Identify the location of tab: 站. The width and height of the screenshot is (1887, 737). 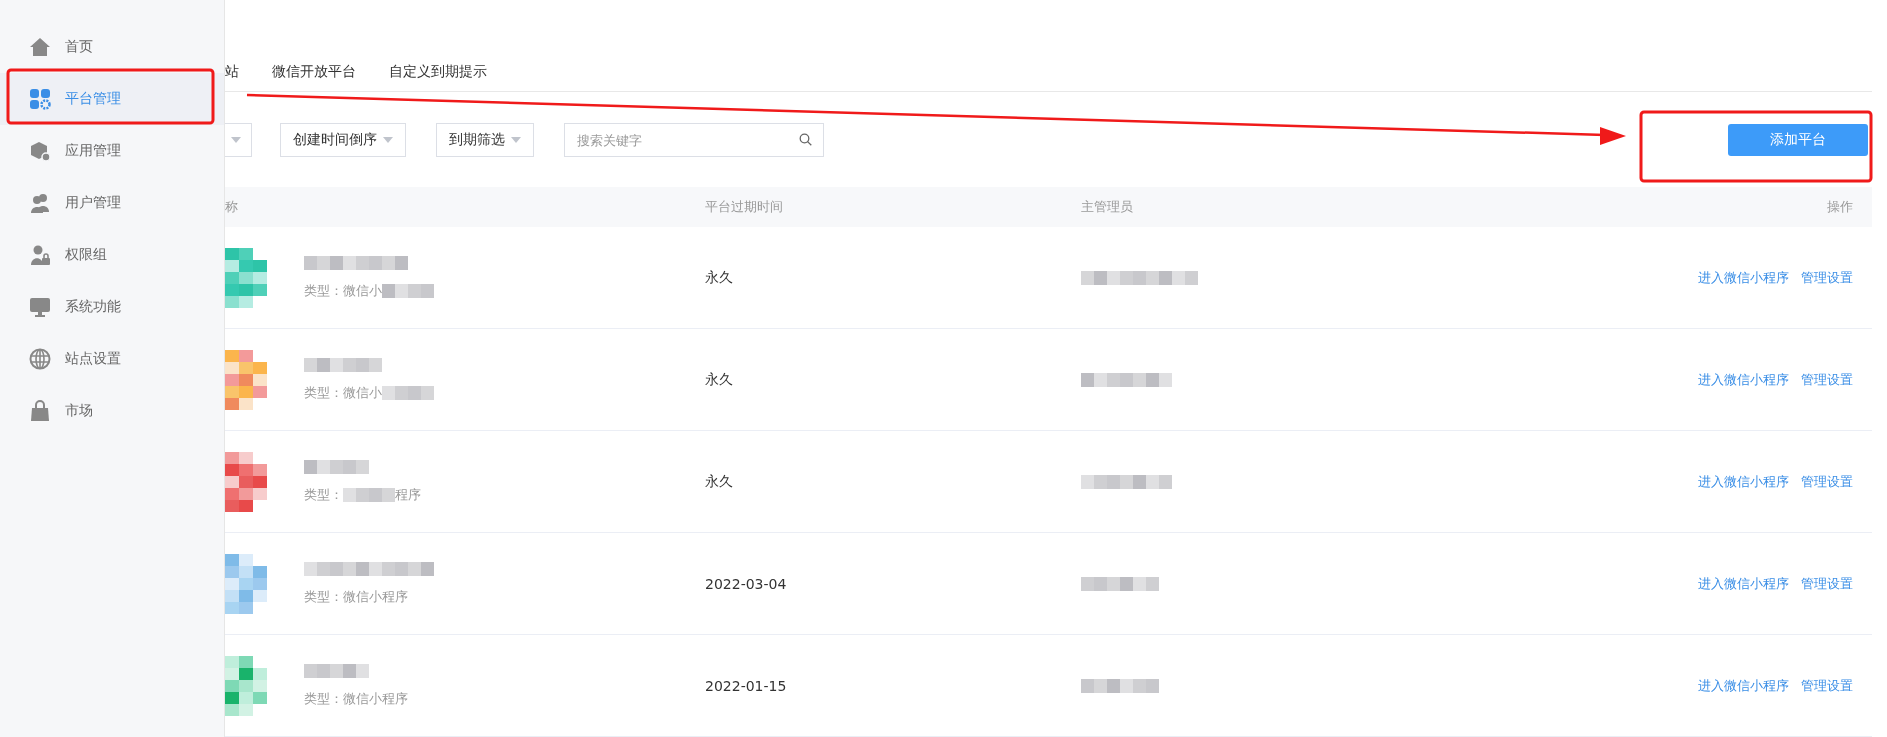
(232, 71).